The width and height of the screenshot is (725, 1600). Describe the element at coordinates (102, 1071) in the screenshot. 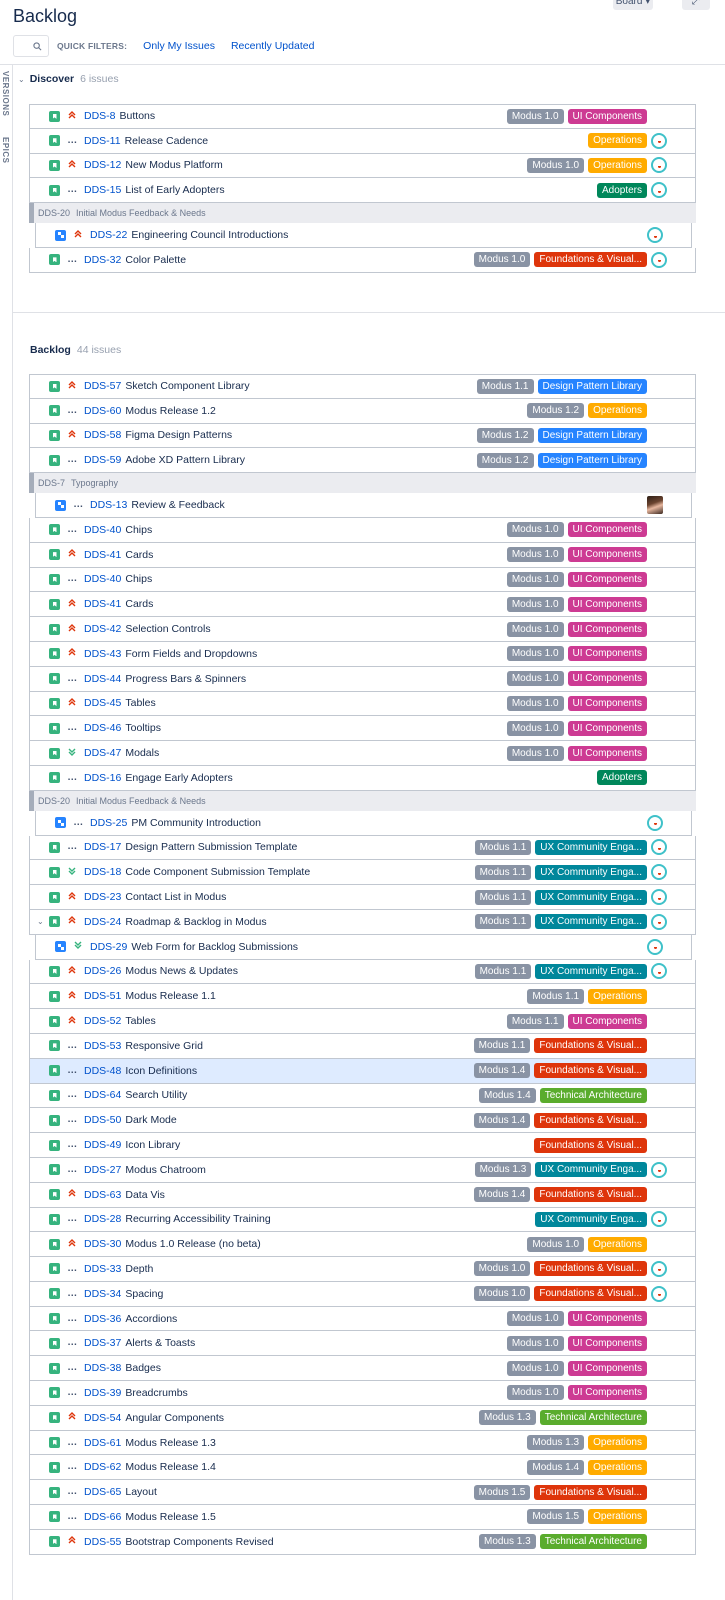

I see `issue-key: DDS-48` at that location.